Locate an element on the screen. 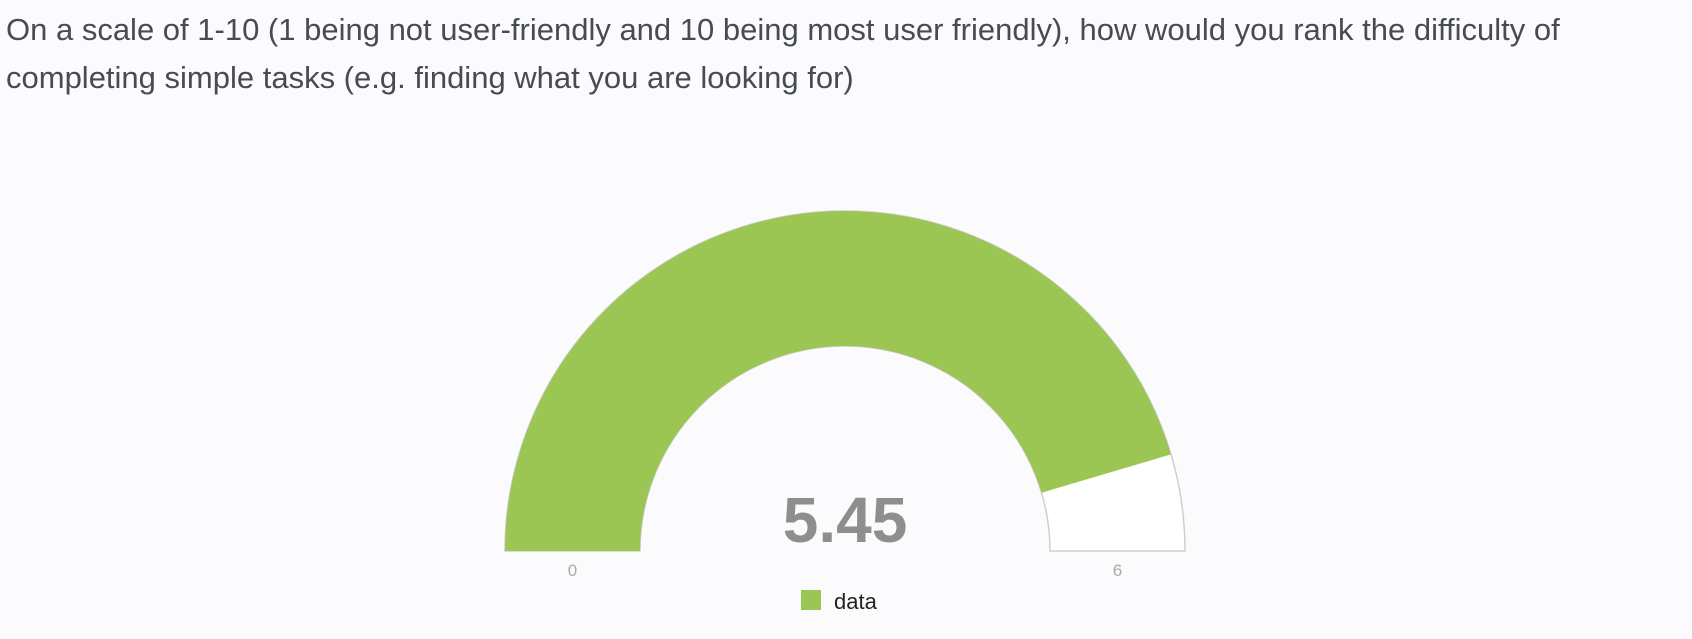 This screenshot has height=639, width=1692. legend-label: data is located at coordinates (856, 601).